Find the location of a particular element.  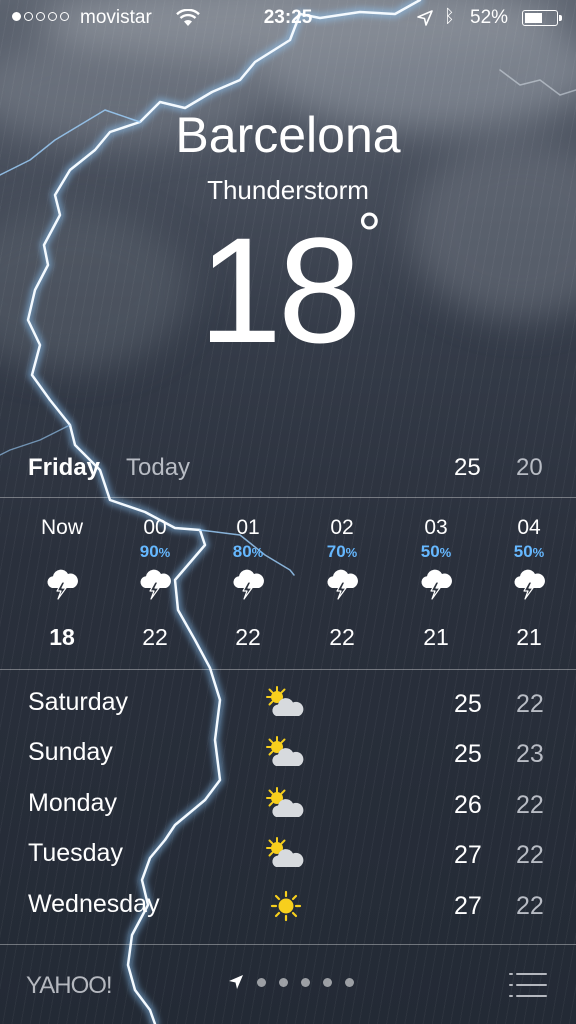

hour-label: Now is located at coordinates (61, 527).